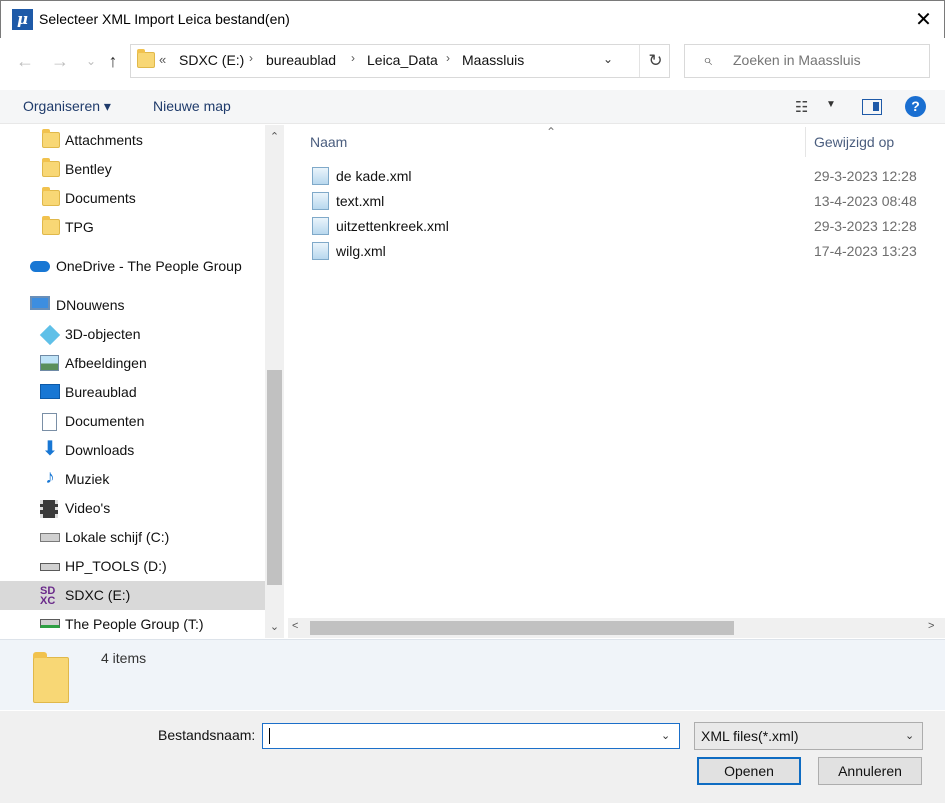 The width and height of the screenshot is (945, 803). What do you see at coordinates (392, 226) in the screenshot?
I see `file-name: uitzettenkreek.xml` at bounding box center [392, 226].